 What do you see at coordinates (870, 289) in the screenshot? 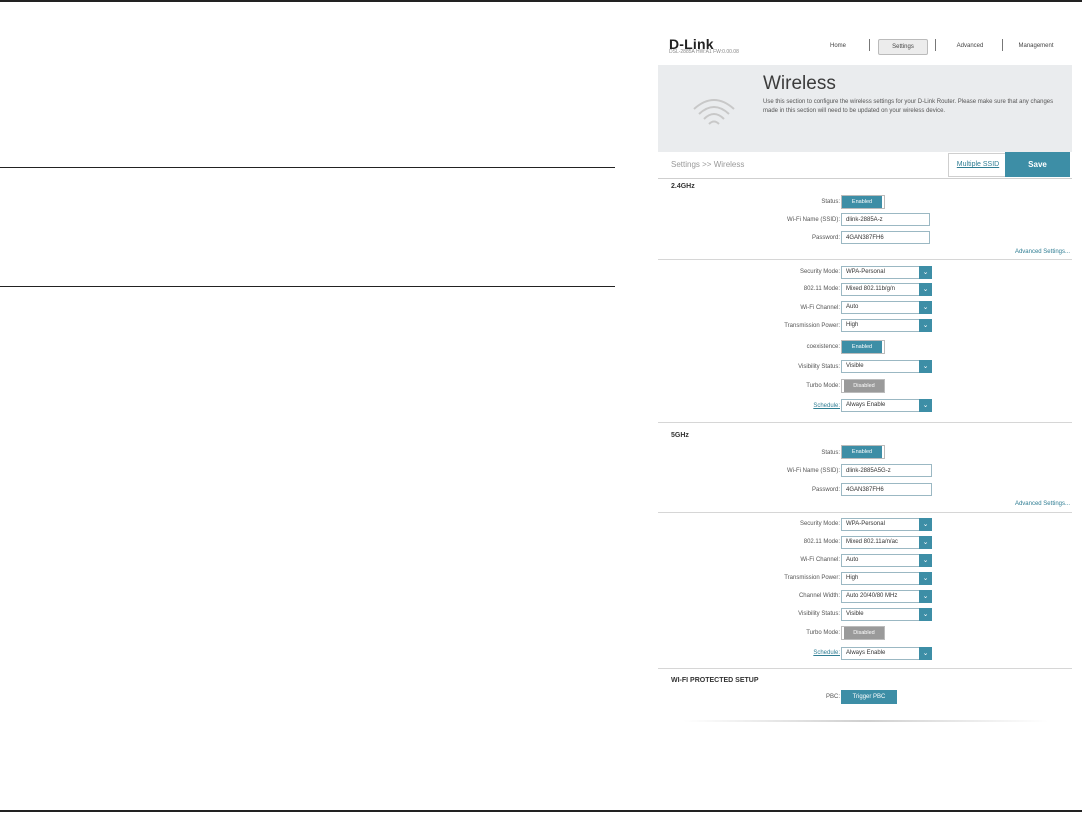
I see `select-value: Mixed 802.11b/g/n` at bounding box center [870, 289].